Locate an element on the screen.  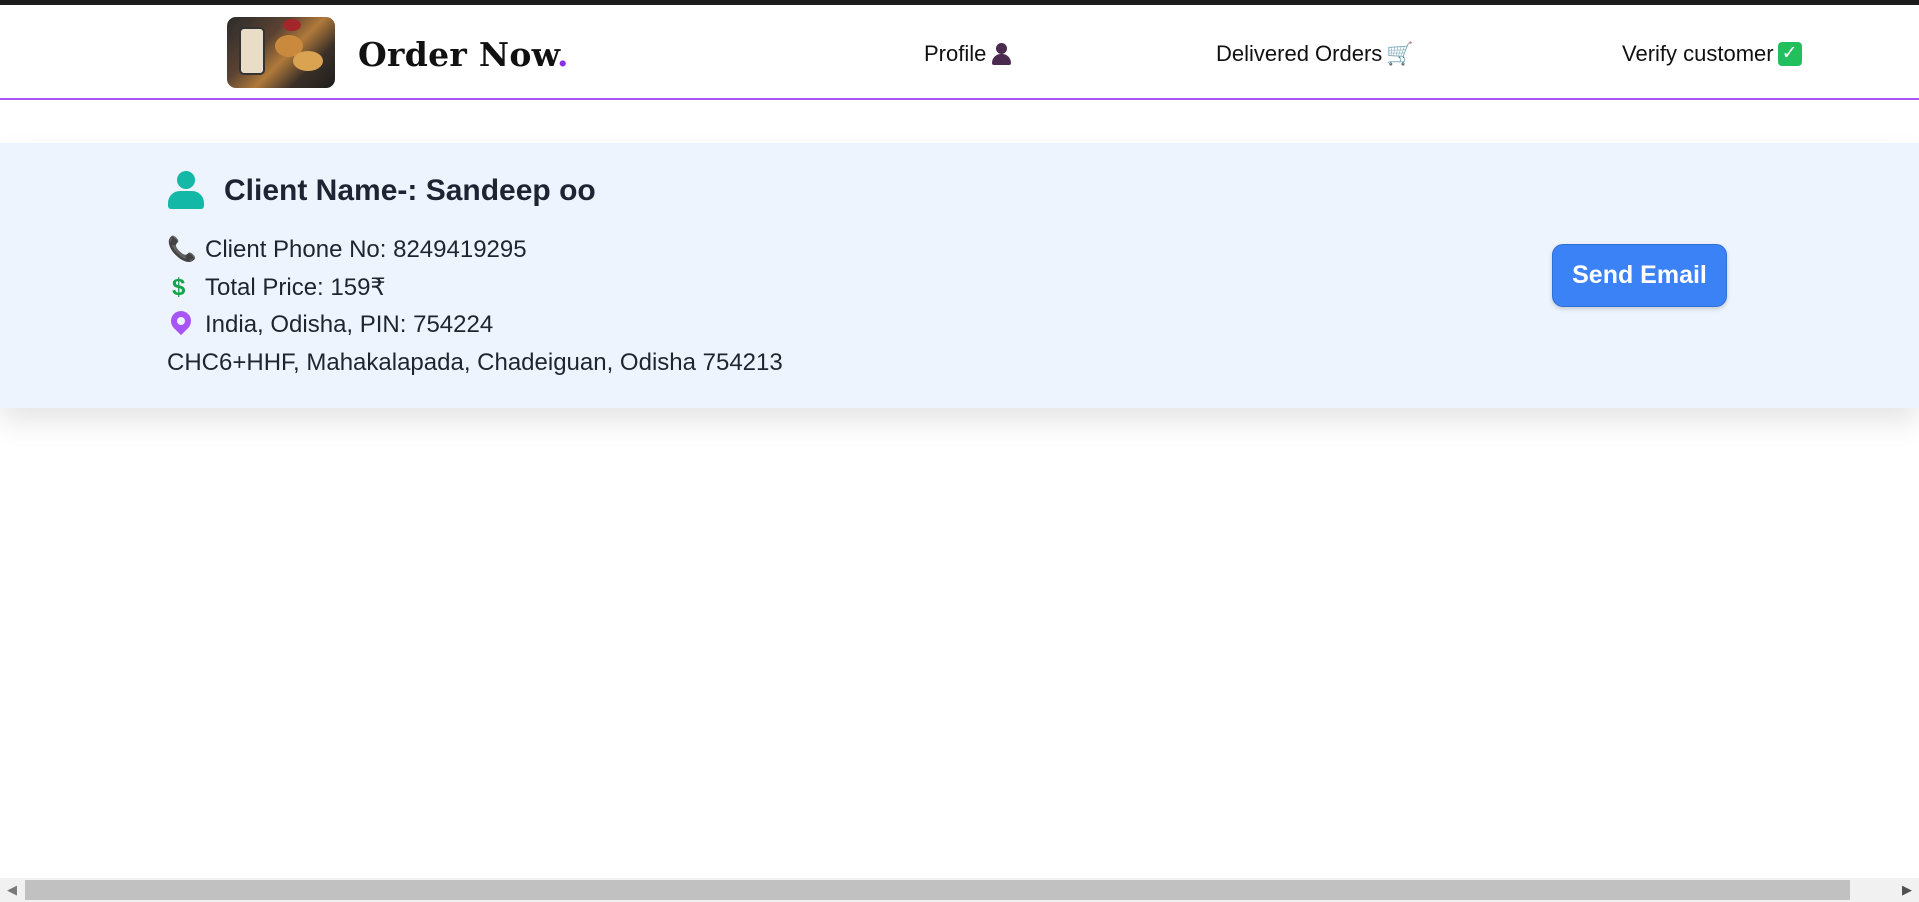
scroll-left-arrow-icon: ◀ is located at coordinates (12, 890).